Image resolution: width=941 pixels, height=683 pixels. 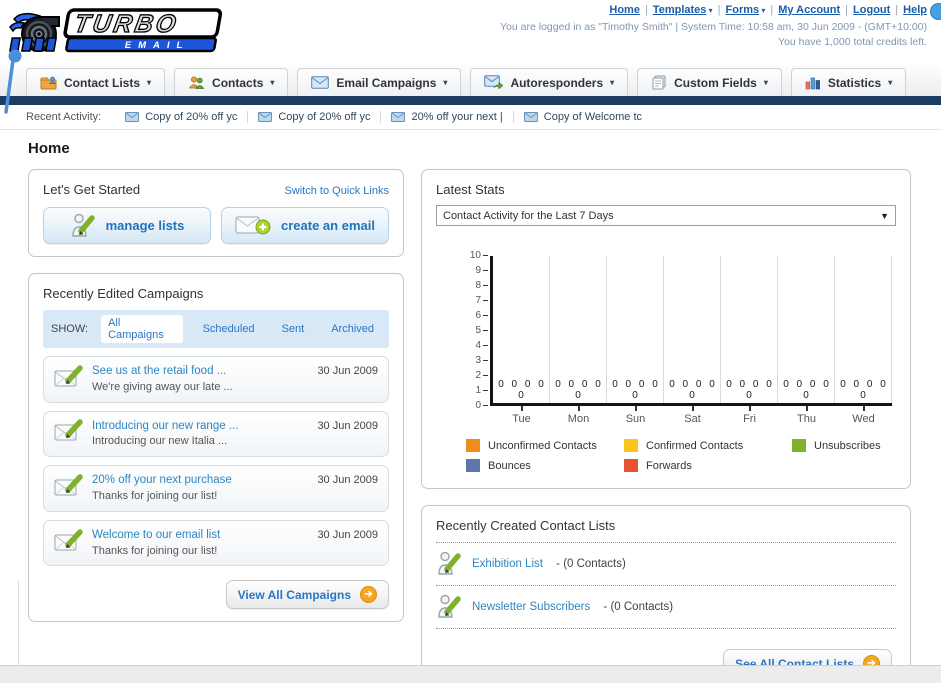 What do you see at coordinates (102, 82) in the screenshot?
I see `tab-label: Contact Lists` at bounding box center [102, 82].